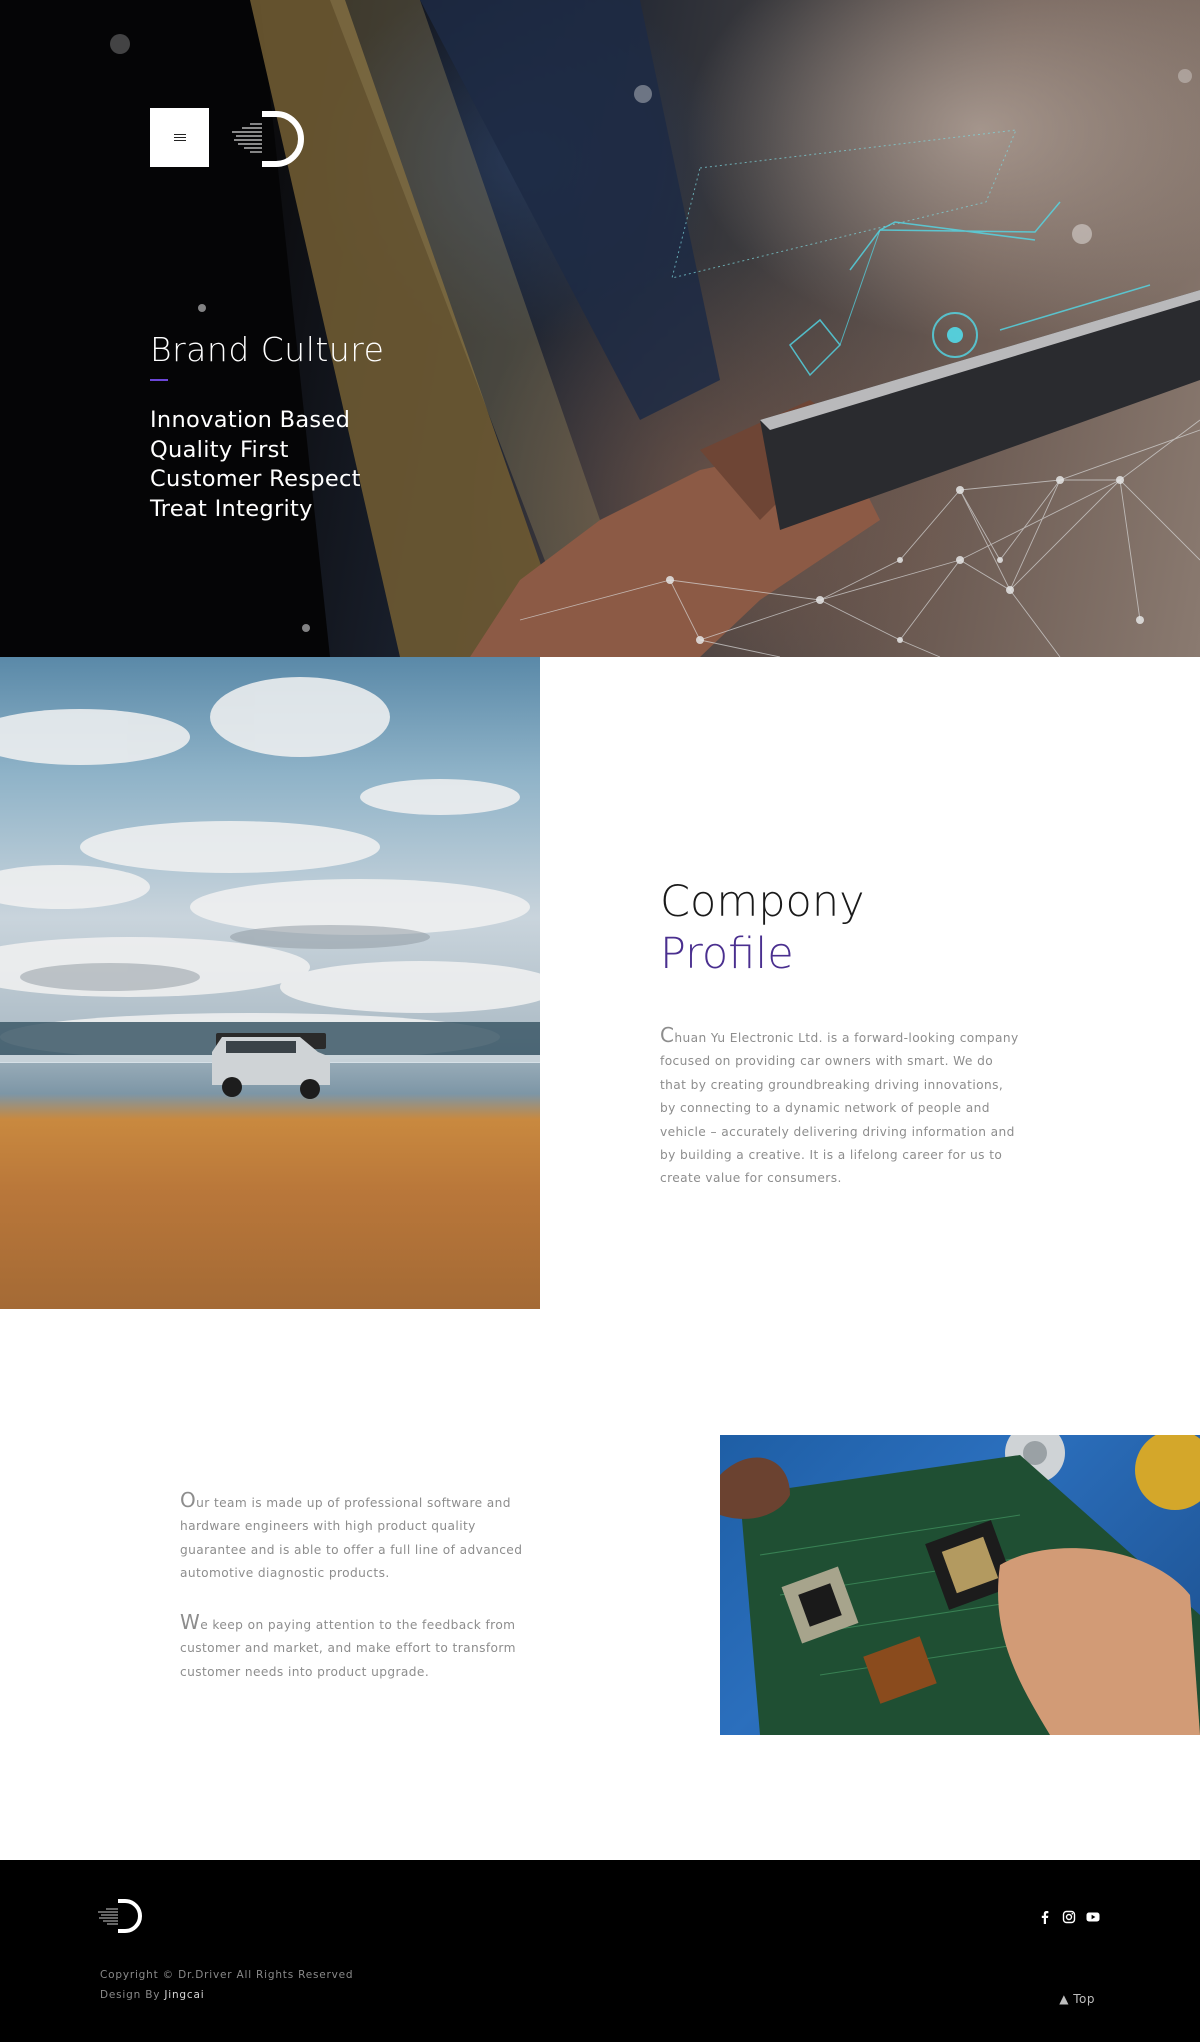 The image size is (1200, 2042). I want to click on instagram-icon, so click(1069, 1916).